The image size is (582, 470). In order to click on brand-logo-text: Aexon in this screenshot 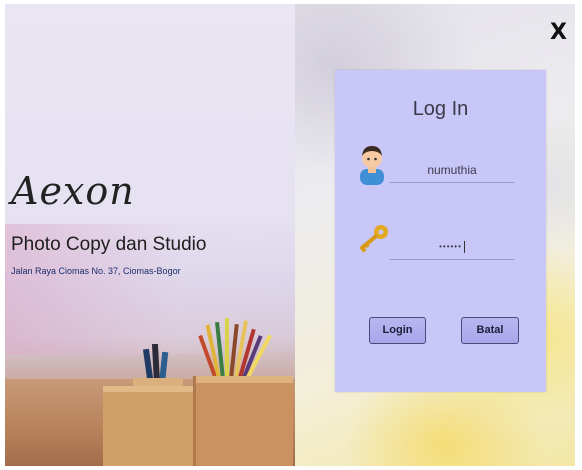, I will do `click(73, 191)`.